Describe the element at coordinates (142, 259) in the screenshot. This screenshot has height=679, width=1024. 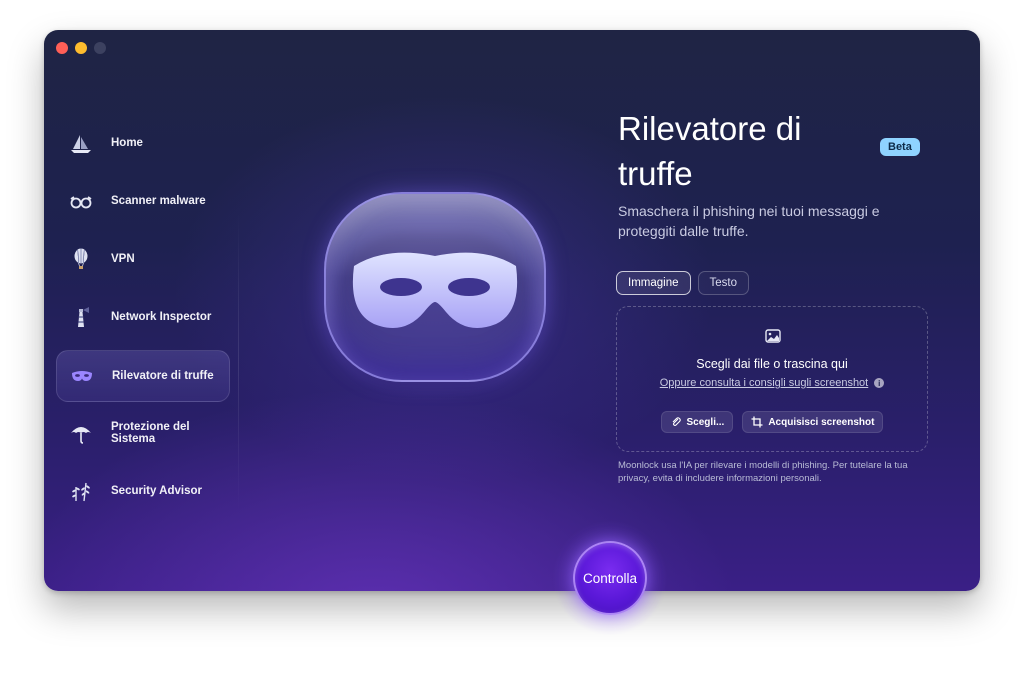
I see `sidebar-item-vpn: VPN` at that location.